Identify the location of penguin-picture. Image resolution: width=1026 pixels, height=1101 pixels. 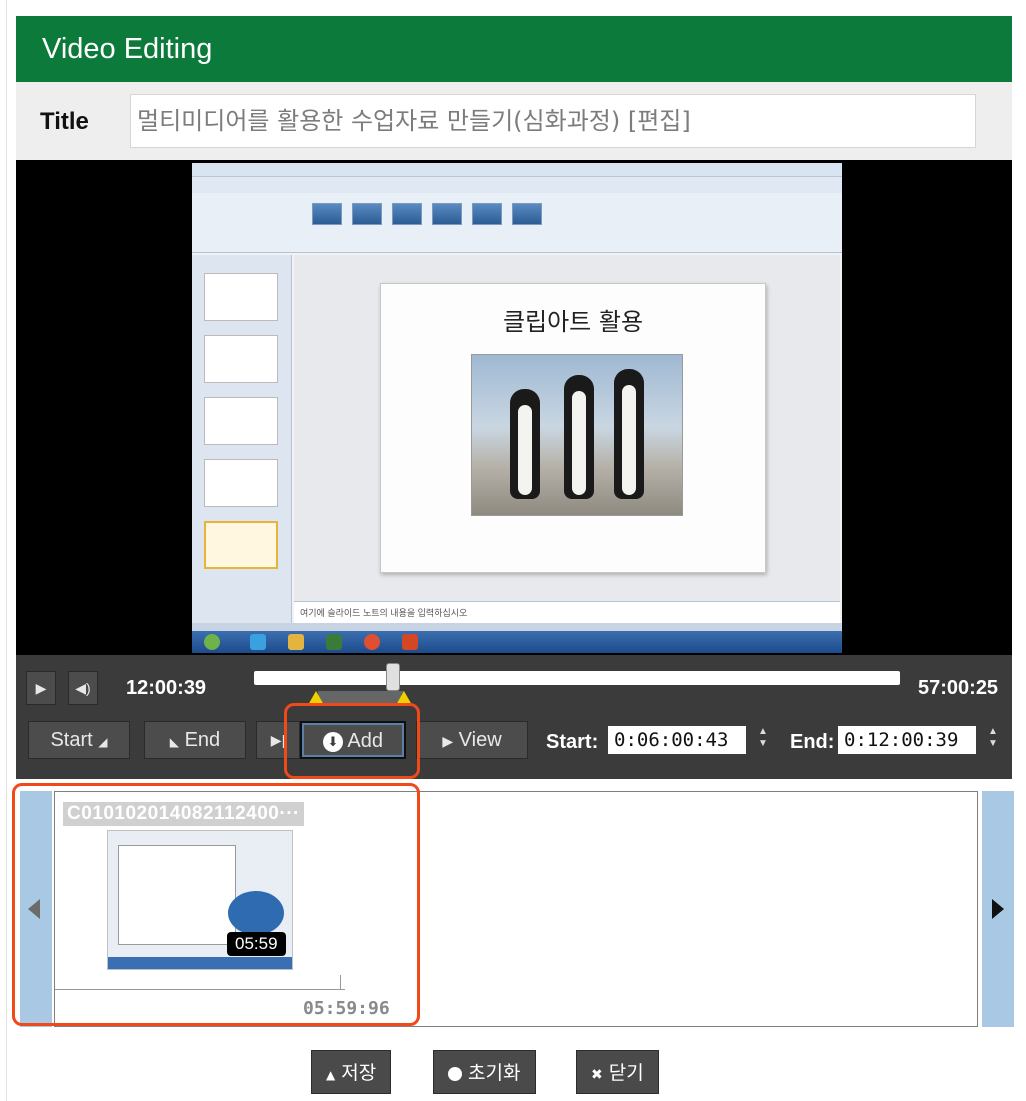
(577, 435).